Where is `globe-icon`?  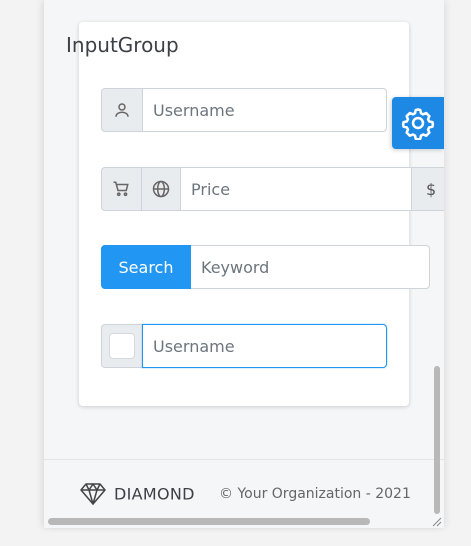 globe-icon is located at coordinates (160, 189).